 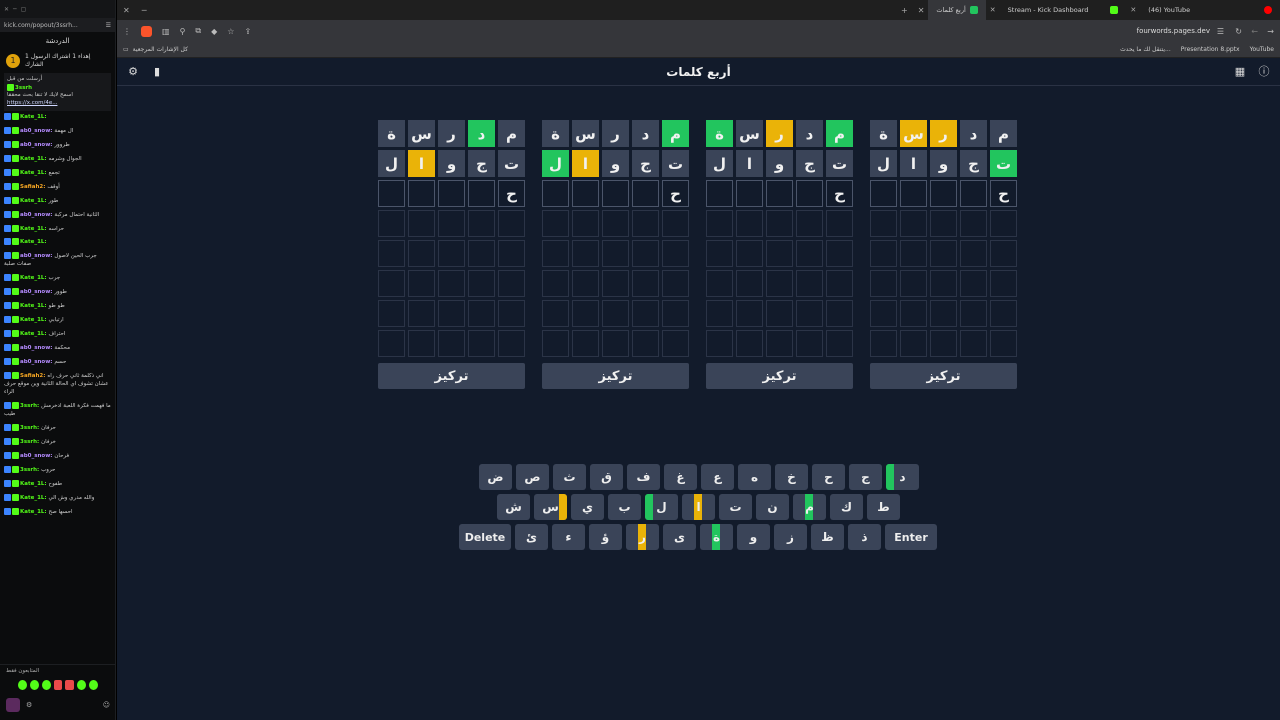 What do you see at coordinates (126, 10) in the screenshot?
I see `close-window-icon: ✕` at bounding box center [126, 10].